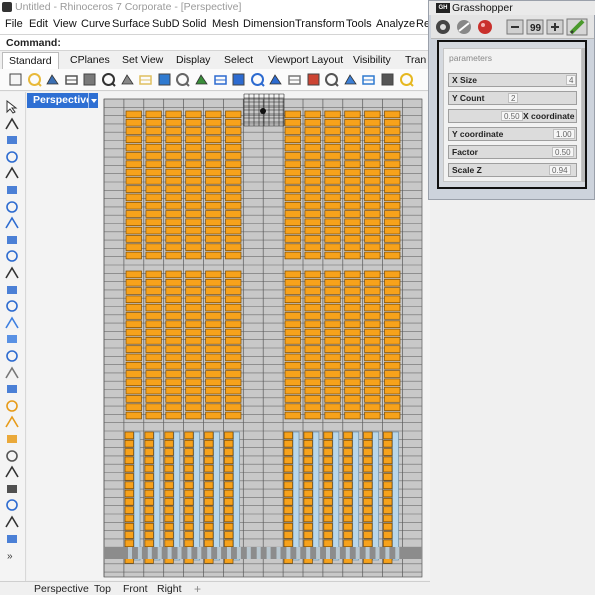  Describe the element at coordinates (12, 306) in the screenshot. I see `extrude-icon` at that location.